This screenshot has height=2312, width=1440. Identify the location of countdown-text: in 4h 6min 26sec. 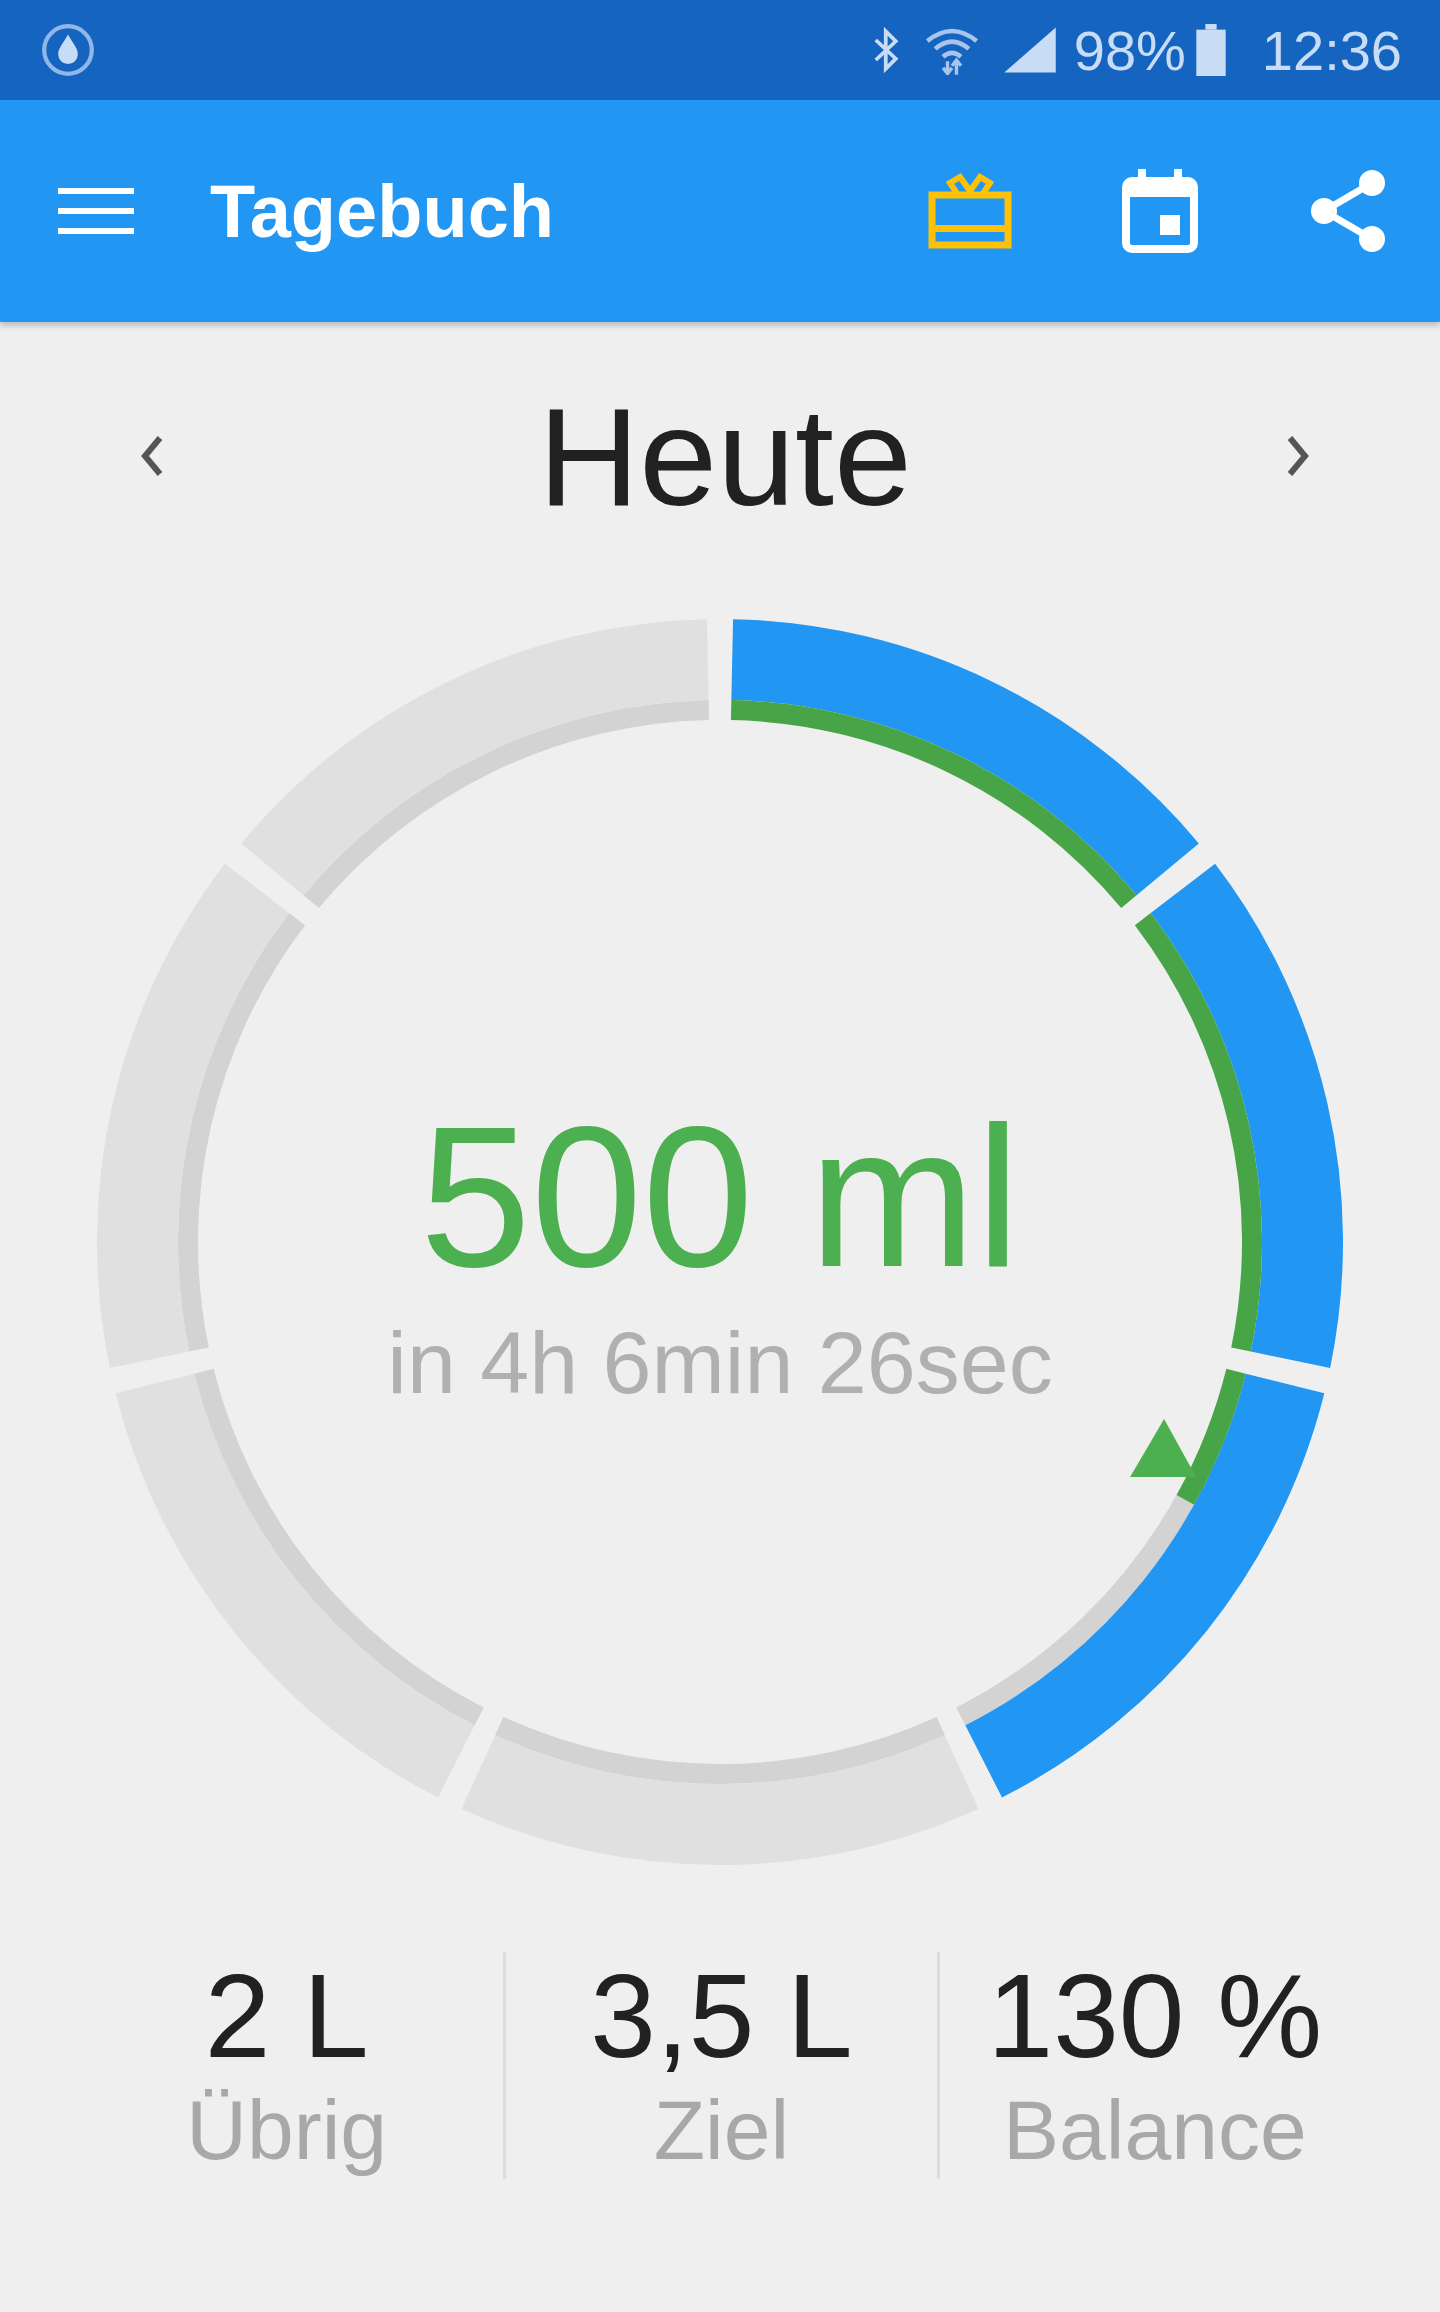
(720, 1363).